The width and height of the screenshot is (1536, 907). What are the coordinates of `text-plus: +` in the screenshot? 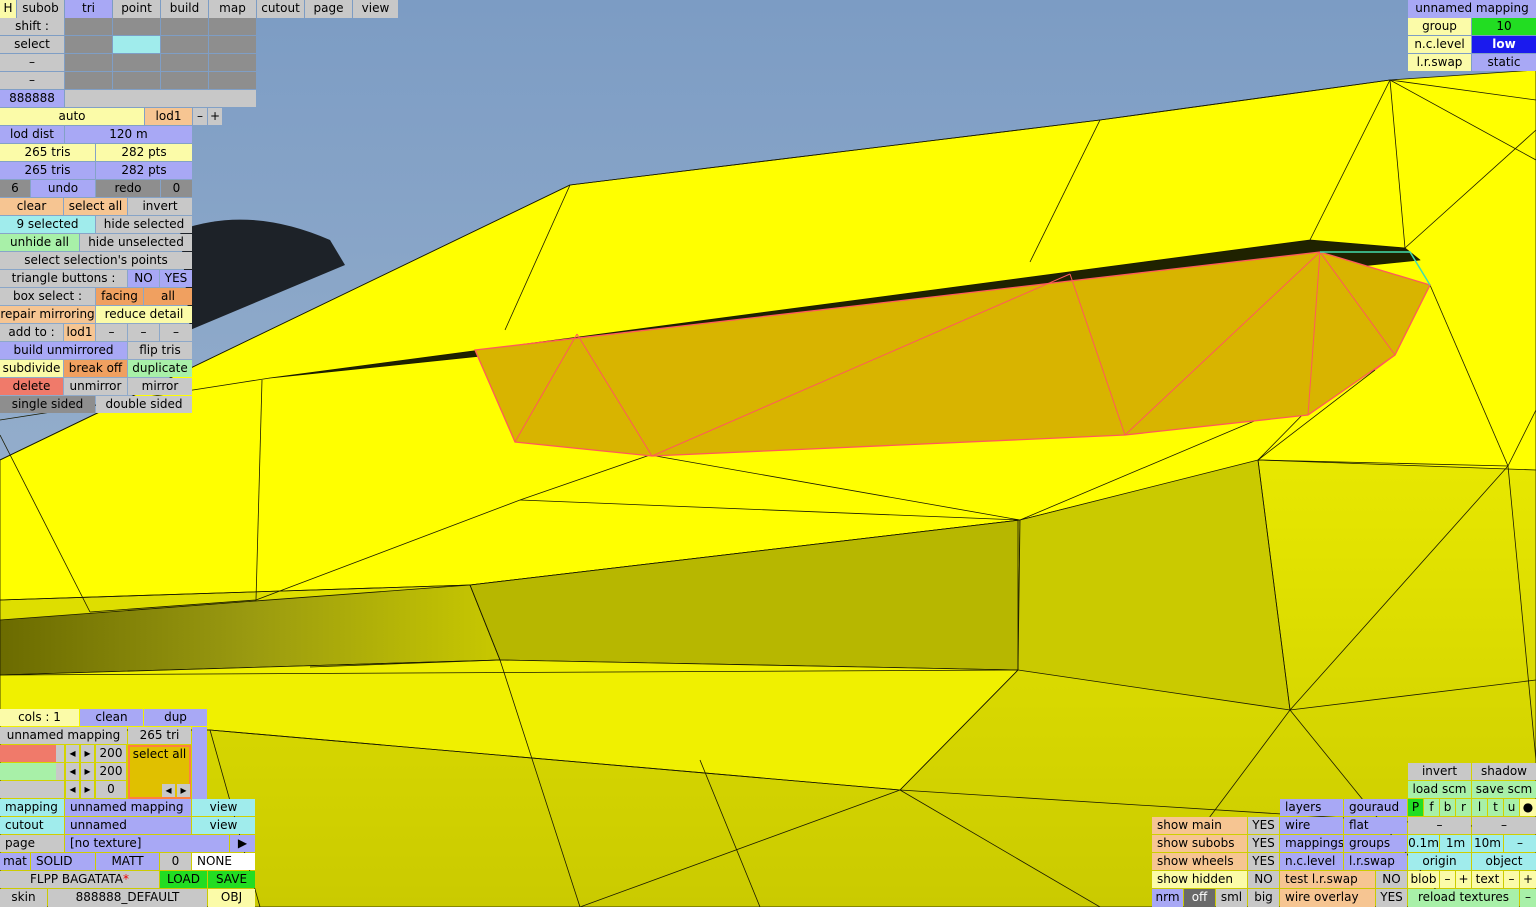 It's located at (1528, 879).